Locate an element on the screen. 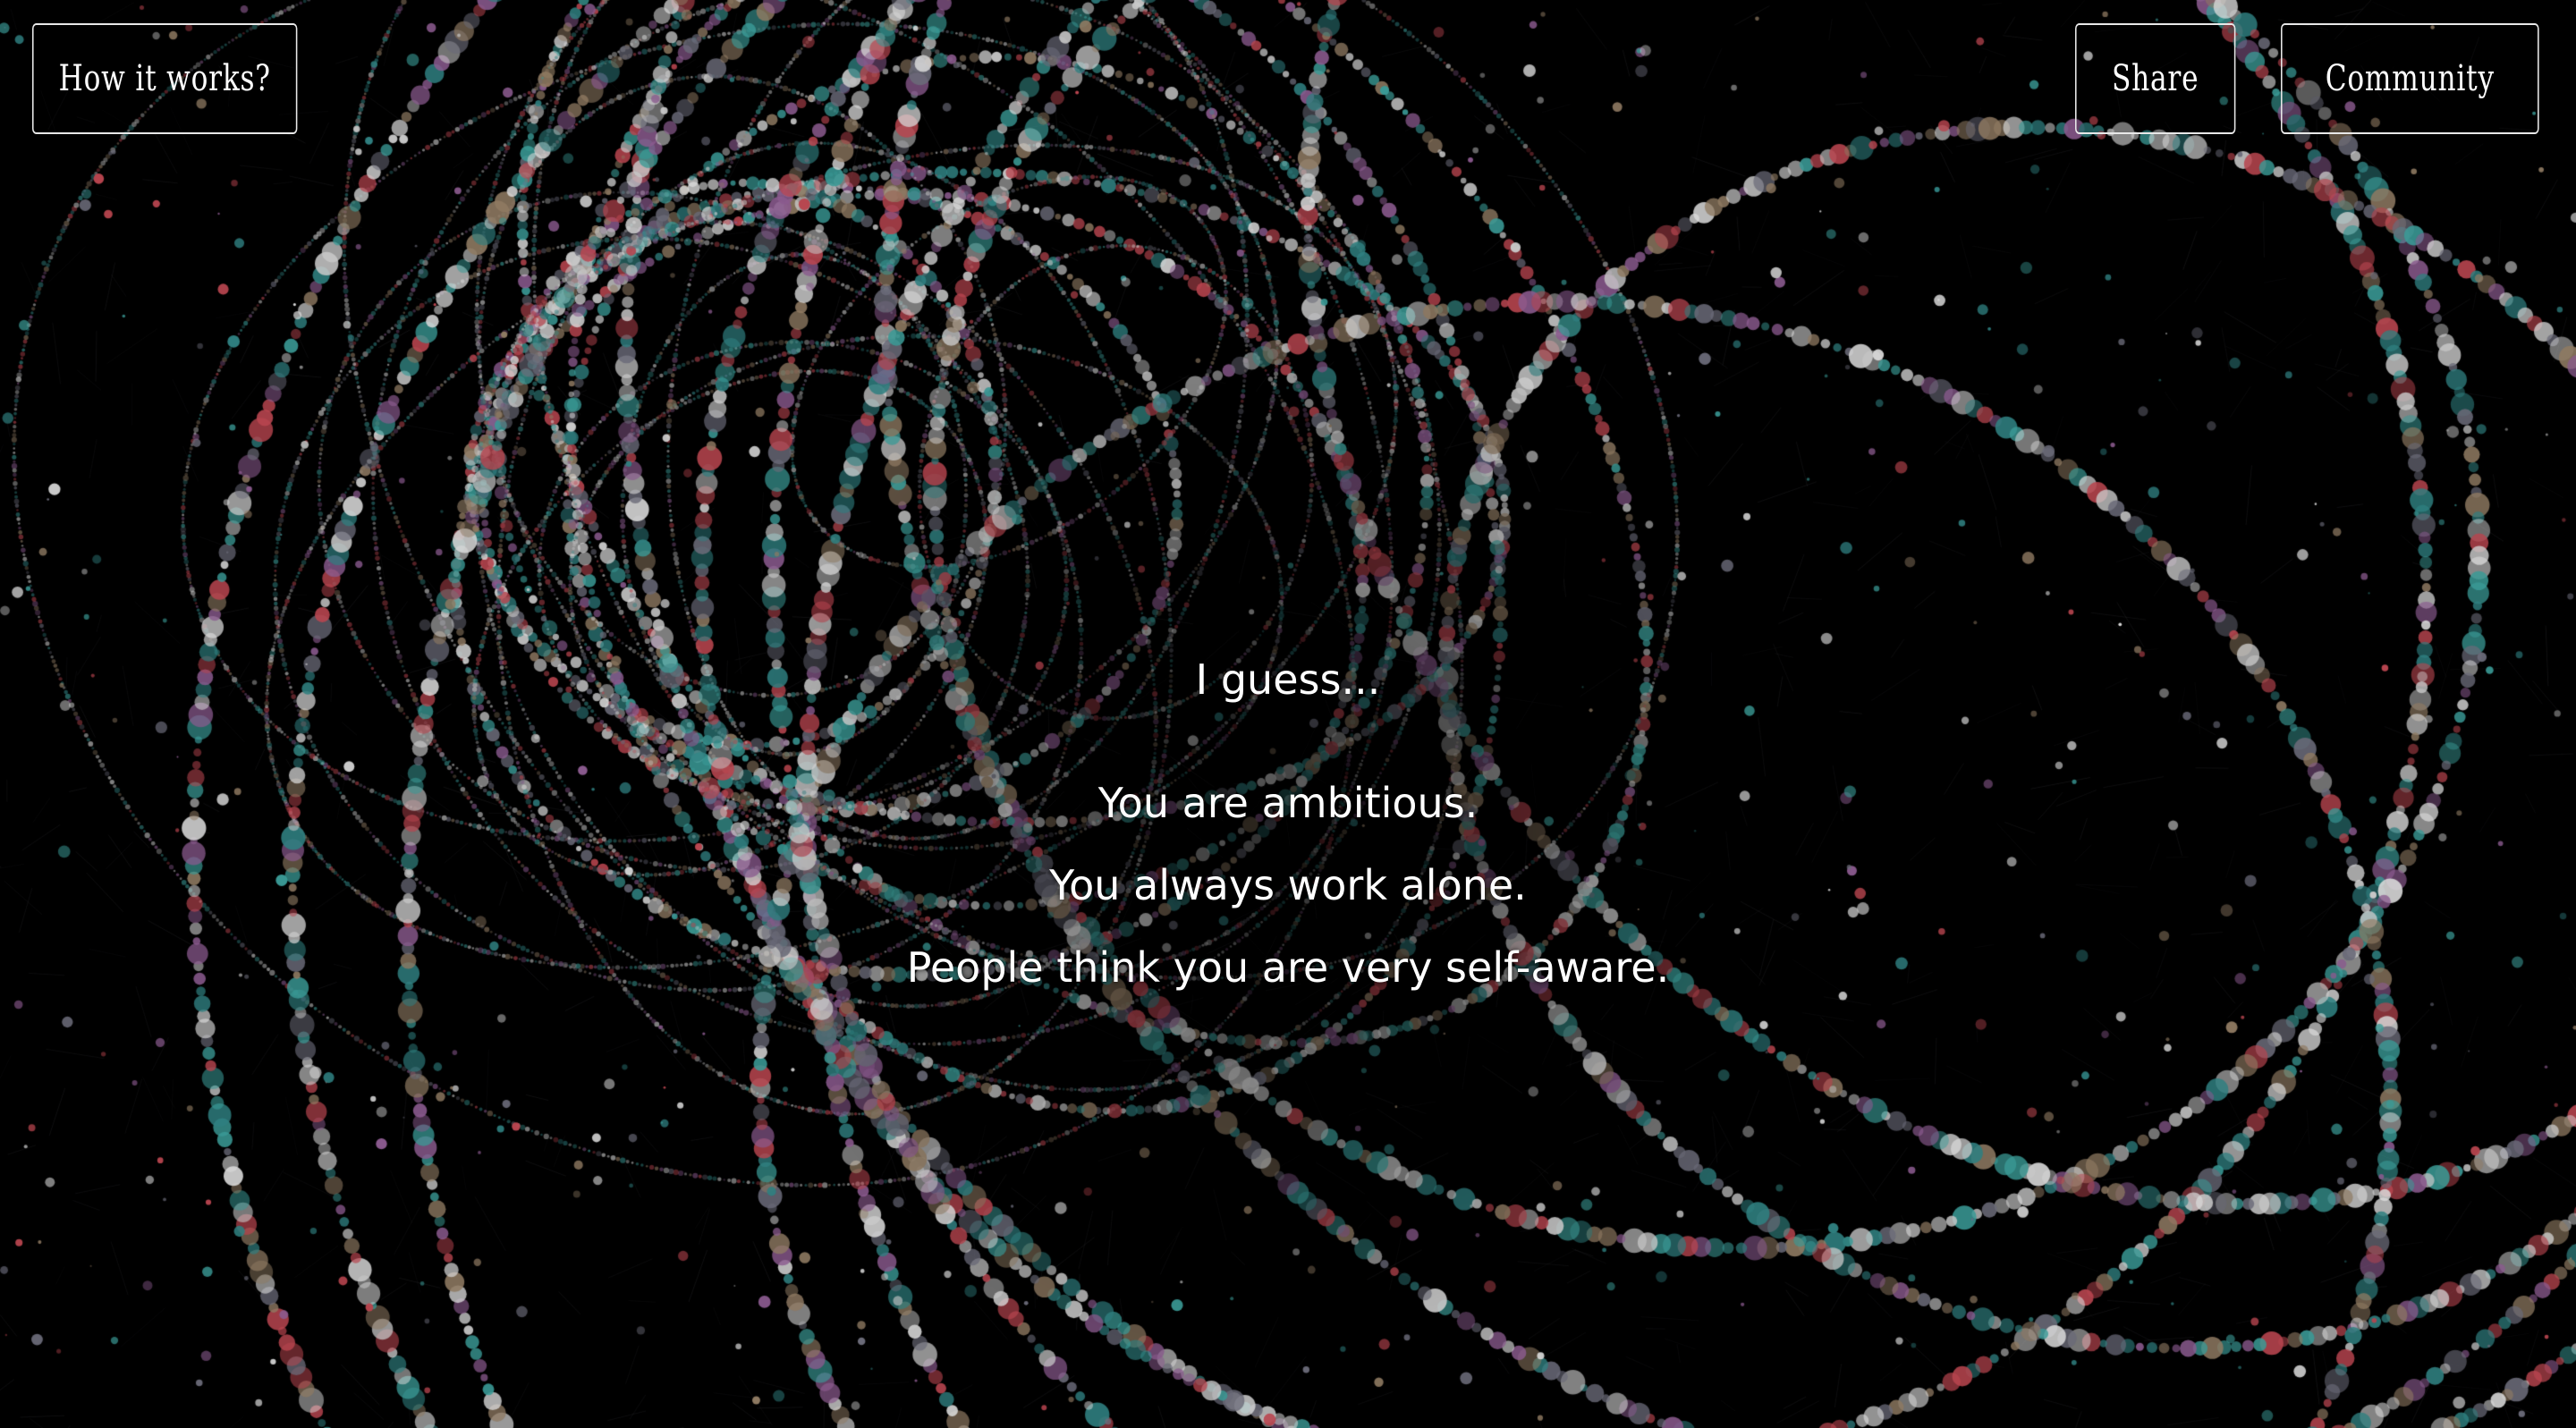 The height and width of the screenshot is (1428, 2576). community-label: Community is located at coordinates (2410, 78).